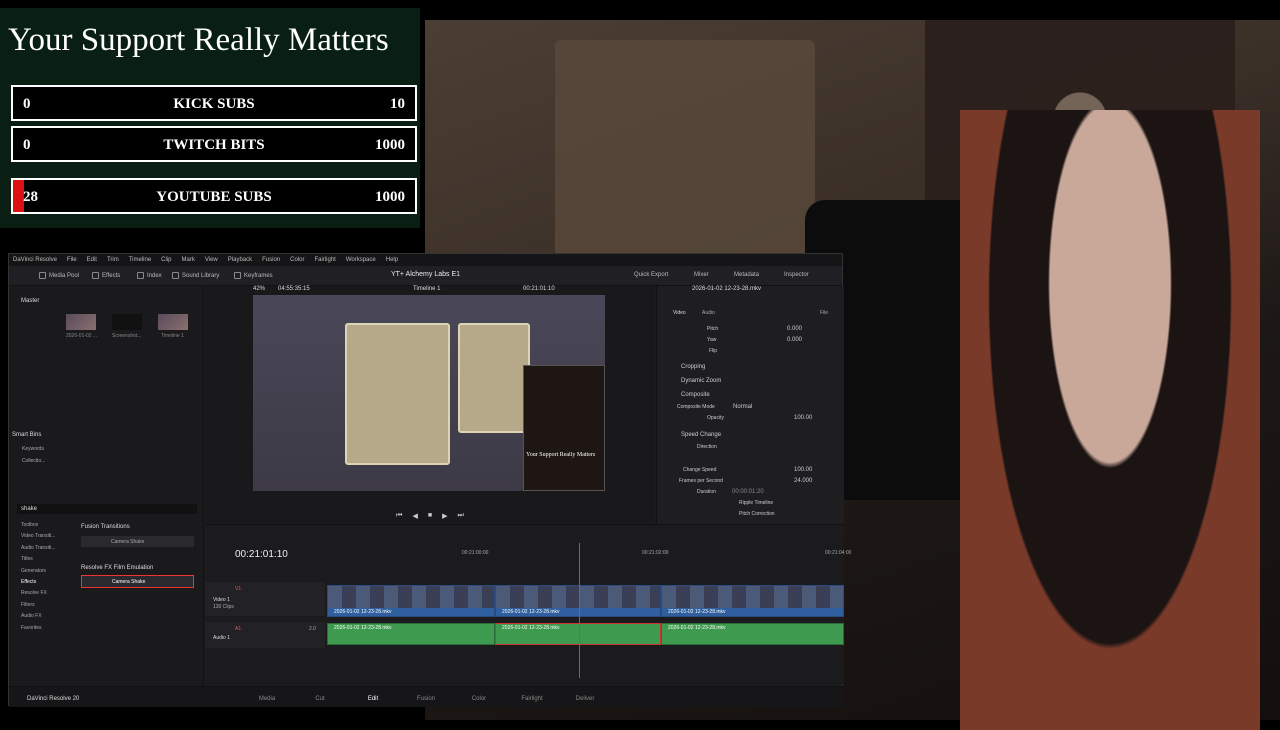 The image size is (1280, 730). Describe the element at coordinates (651, 275) in the screenshot. I see `quick-export-button: Quick Export` at that location.